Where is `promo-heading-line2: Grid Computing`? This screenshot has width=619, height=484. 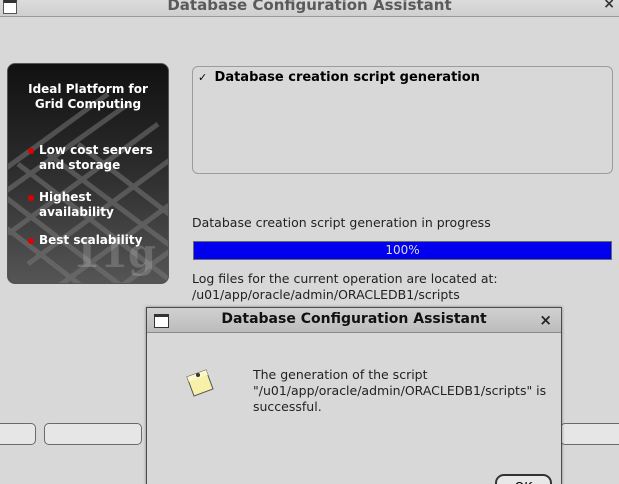 promo-heading-line2: Grid Computing is located at coordinates (88, 104).